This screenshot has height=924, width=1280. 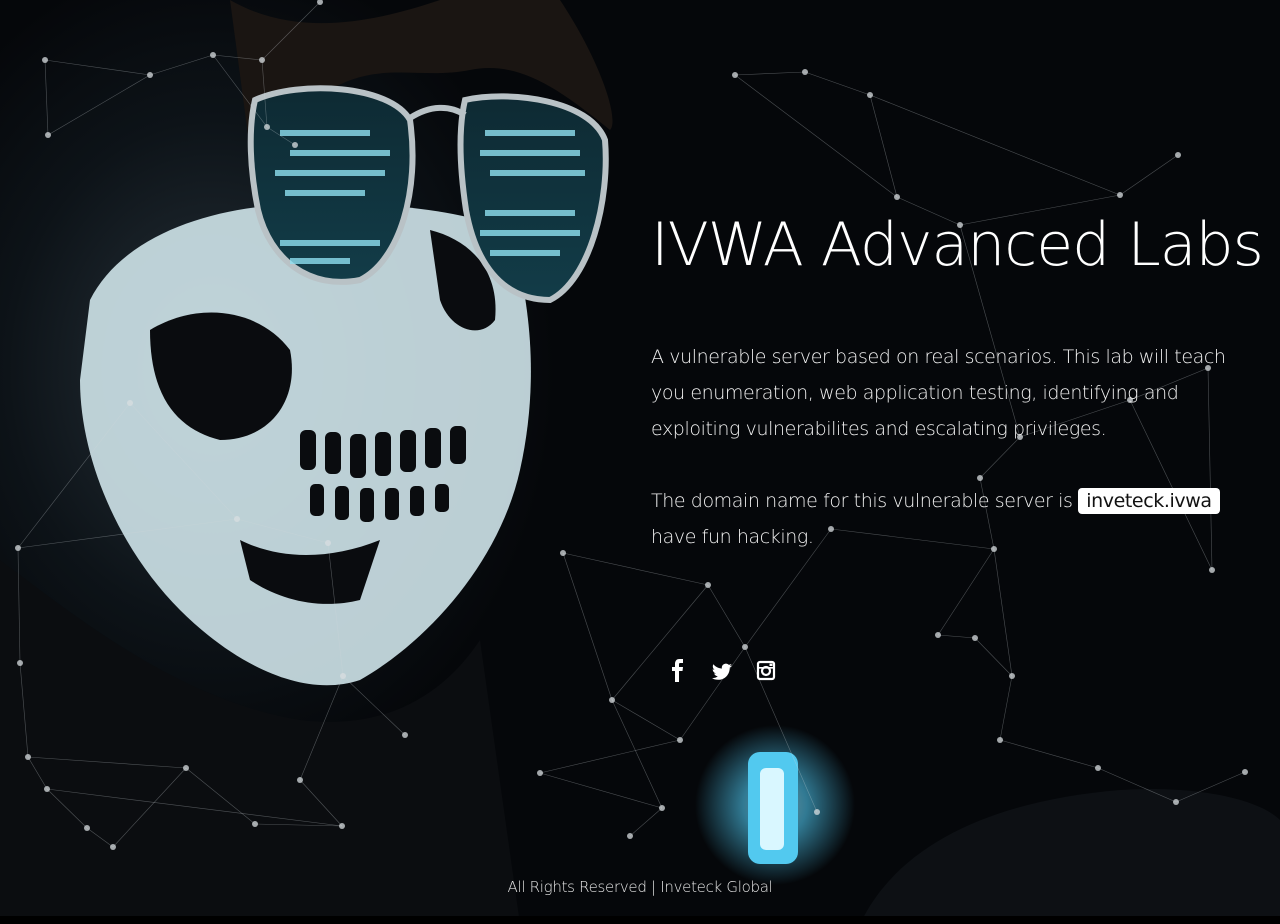 What do you see at coordinates (678, 671) in the screenshot?
I see `facebook-link` at bounding box center [678, 671].